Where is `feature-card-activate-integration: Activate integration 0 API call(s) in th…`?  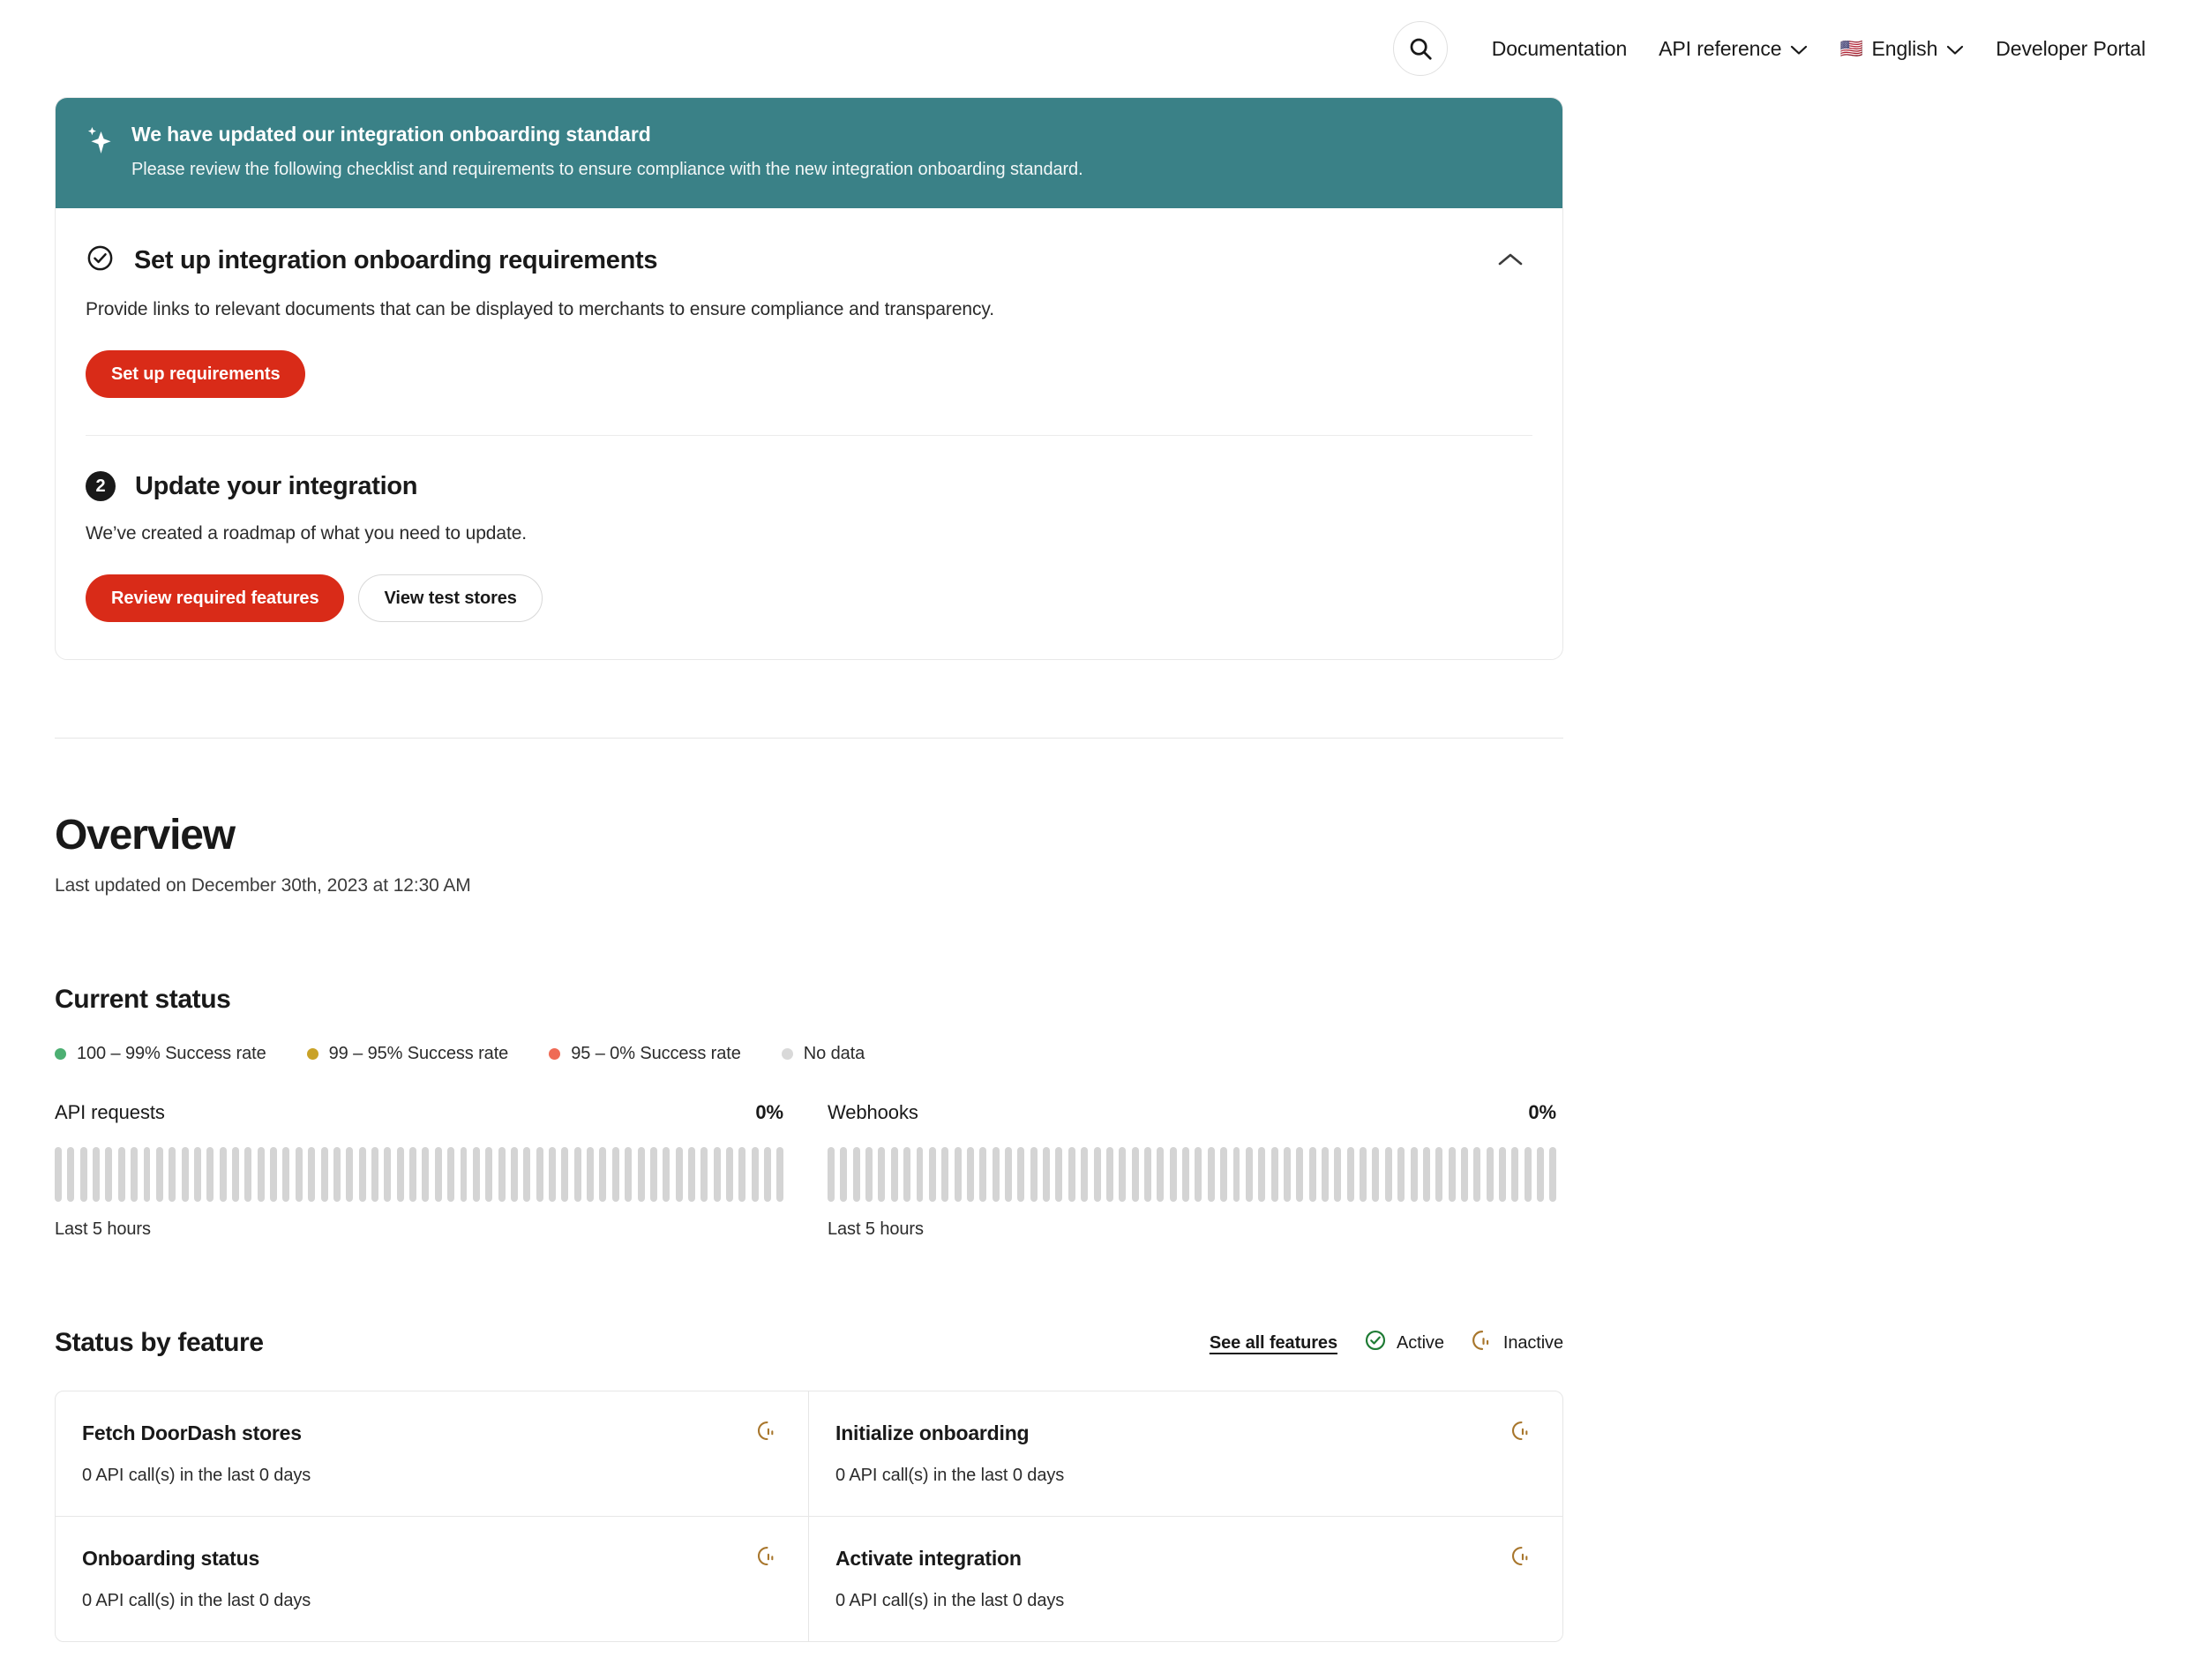 feature-card-activate-integration: Activate integration 0 API call(s) in th… is located at coordinates (1185, 1579).